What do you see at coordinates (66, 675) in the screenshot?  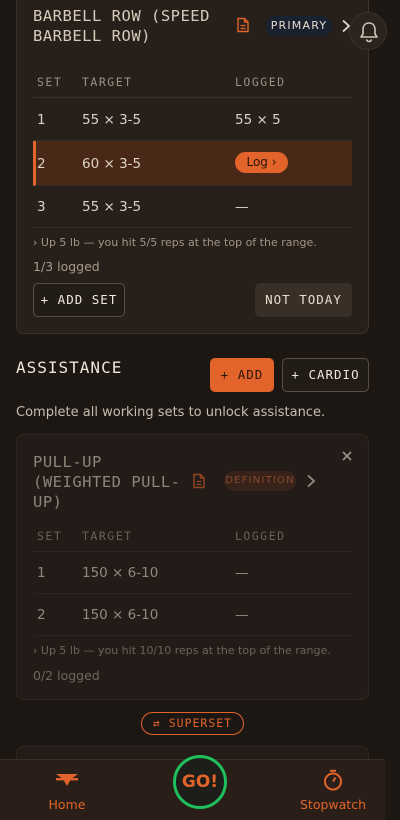 I see `logged-count: 0/2 logged` at bounding box center [66, 675].